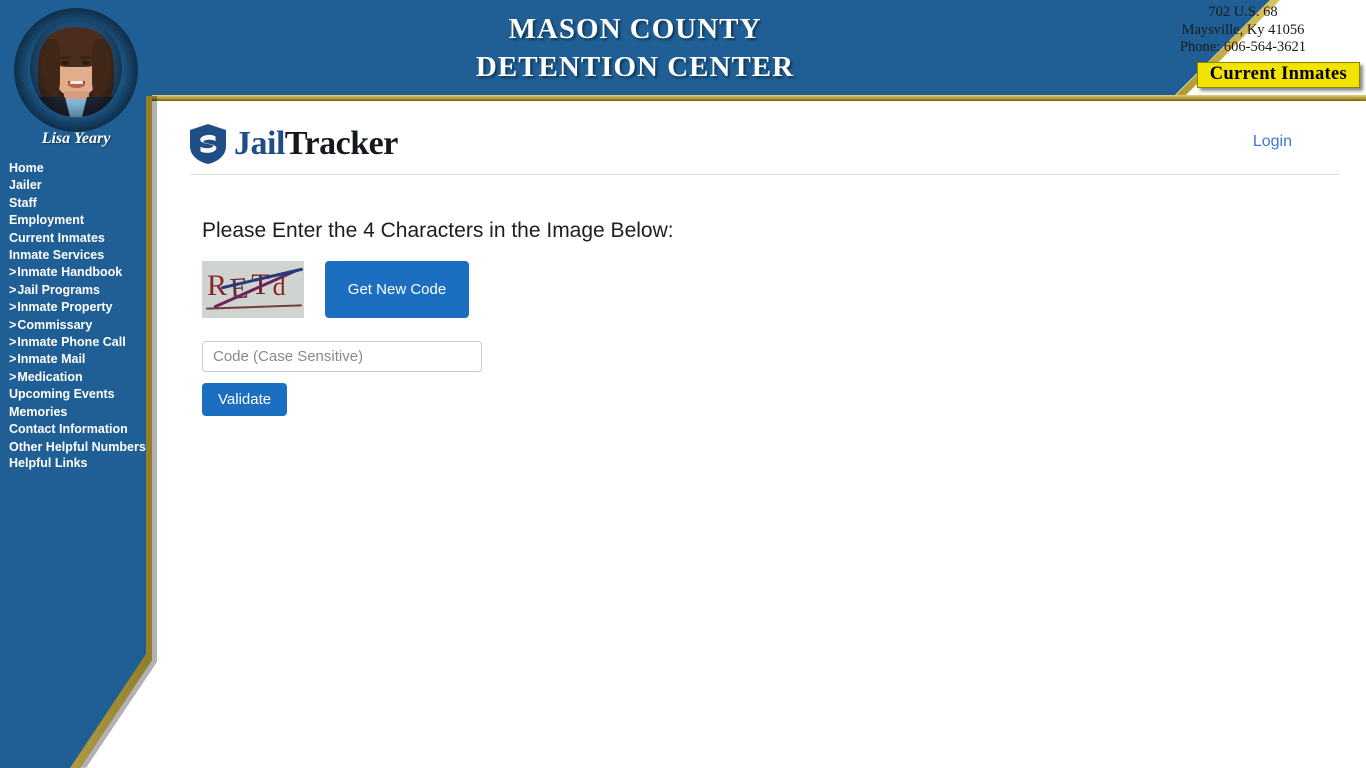 The width and height of the screenshot is (1366, 768). Describe the element at coordinates (253, 289) in the screenshot. I see `captcha-image: RETd` at that location.